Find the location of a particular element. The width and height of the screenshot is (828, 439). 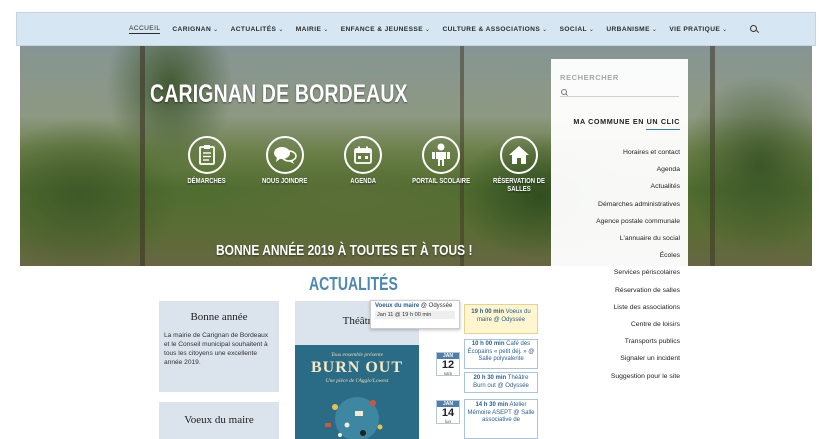

quick-link-portail-scolaire: PORTAIL SCOLAIRE is located at coordinates (441, 165).